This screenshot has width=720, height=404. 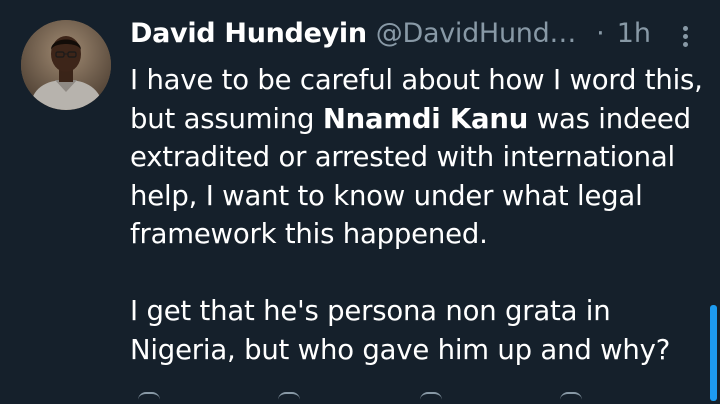 I want to click on avatar, so click(x=66, y=65).